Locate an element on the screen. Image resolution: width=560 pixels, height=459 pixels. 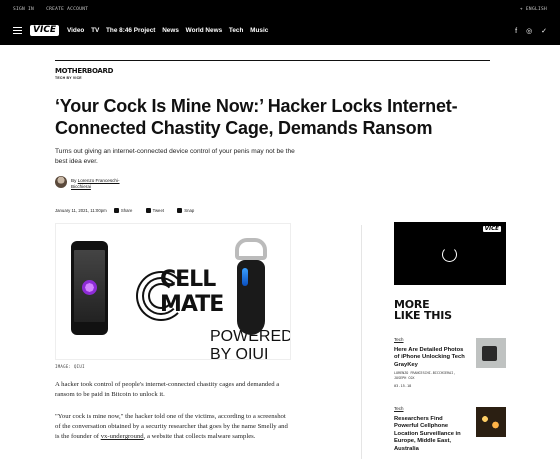
more-like-this-heading: MORE LIKE THIS is located at coordinates (423, 310).